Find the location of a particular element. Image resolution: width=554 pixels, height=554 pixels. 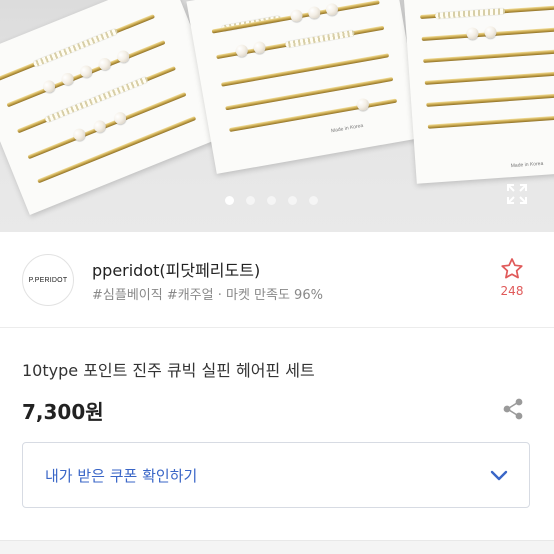

section-divider is located at coordinates (277, 547).